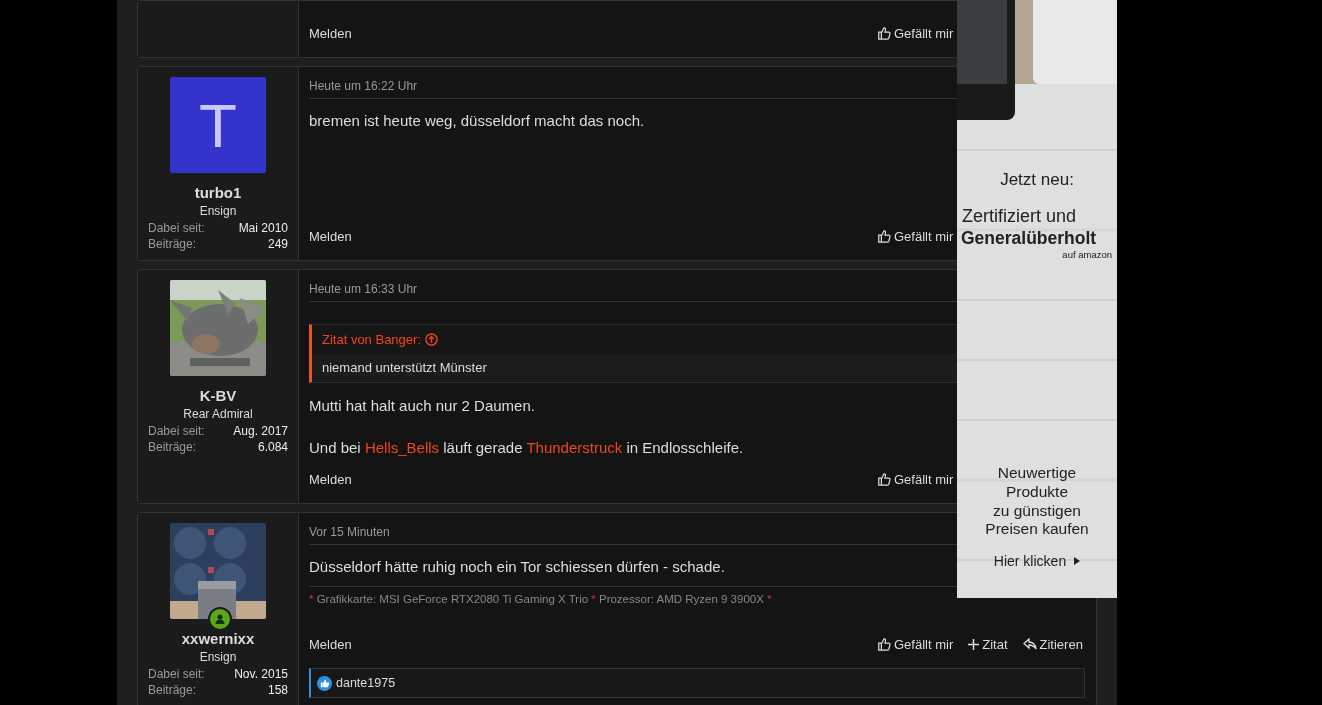 This screenshot has height=705, width=1322. Describe the element at coordinates (974, 644) in the screenshot. I see `plus-icon` at that location.